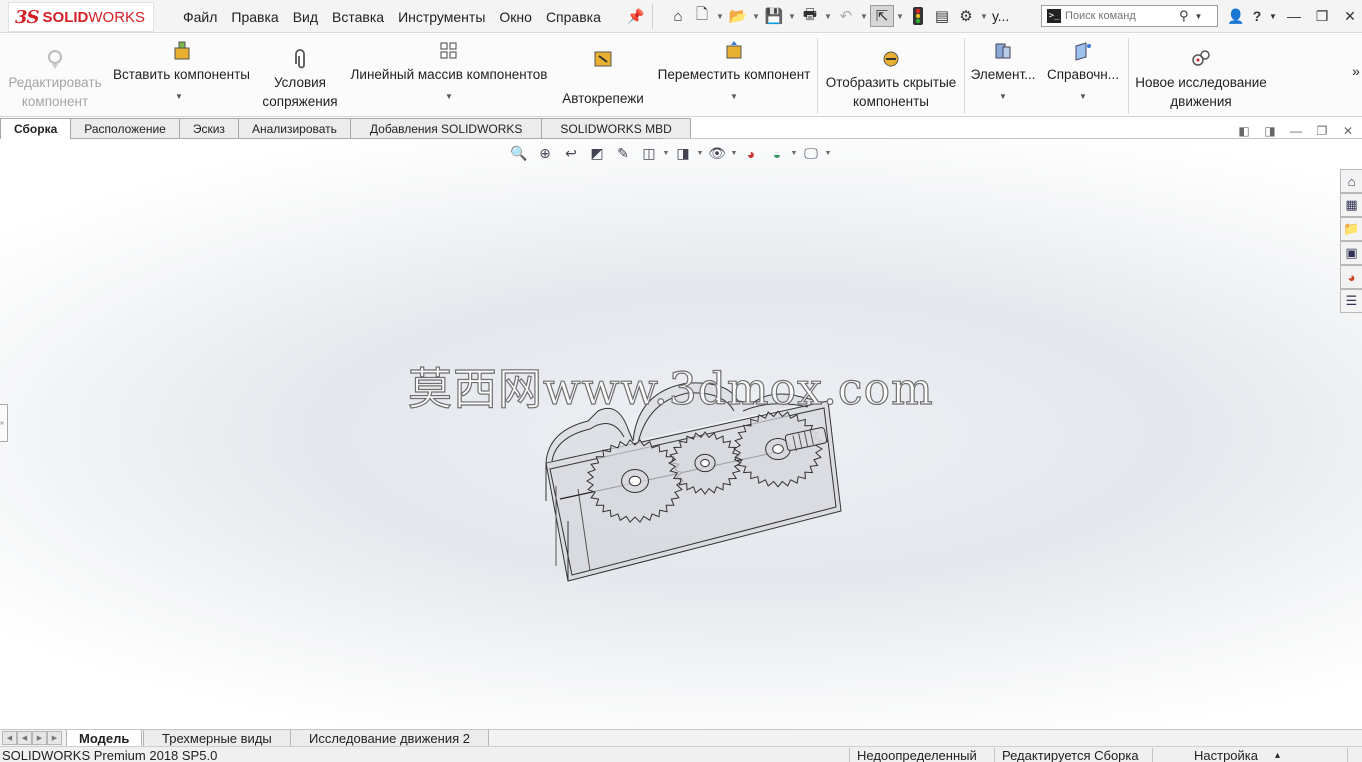  Describe the element at coordinates (756, 16) in the screenshot. I see `open-dropdown-icon: ▼` at that location.